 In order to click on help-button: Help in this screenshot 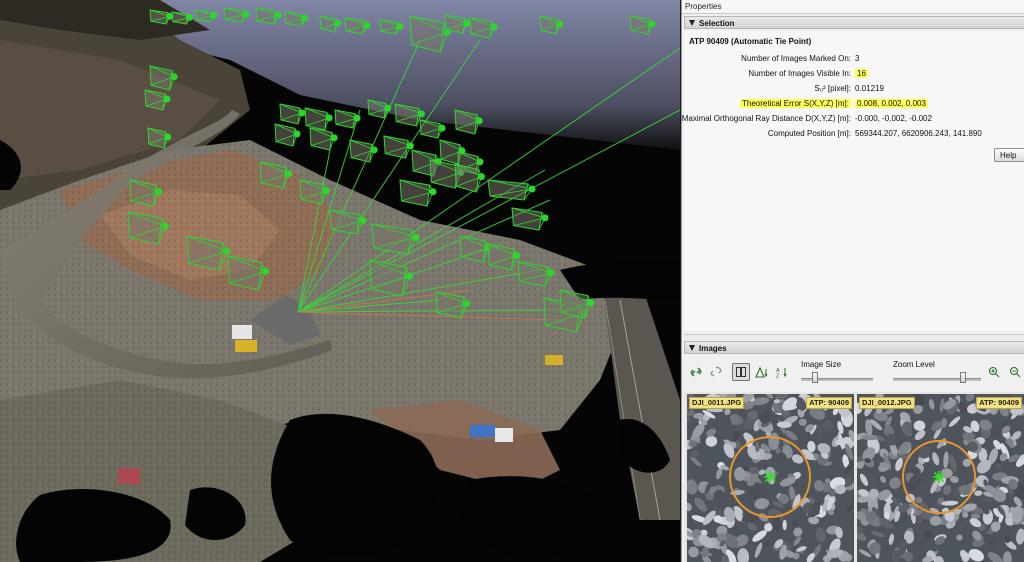, I will do `click(1009, 155)`.